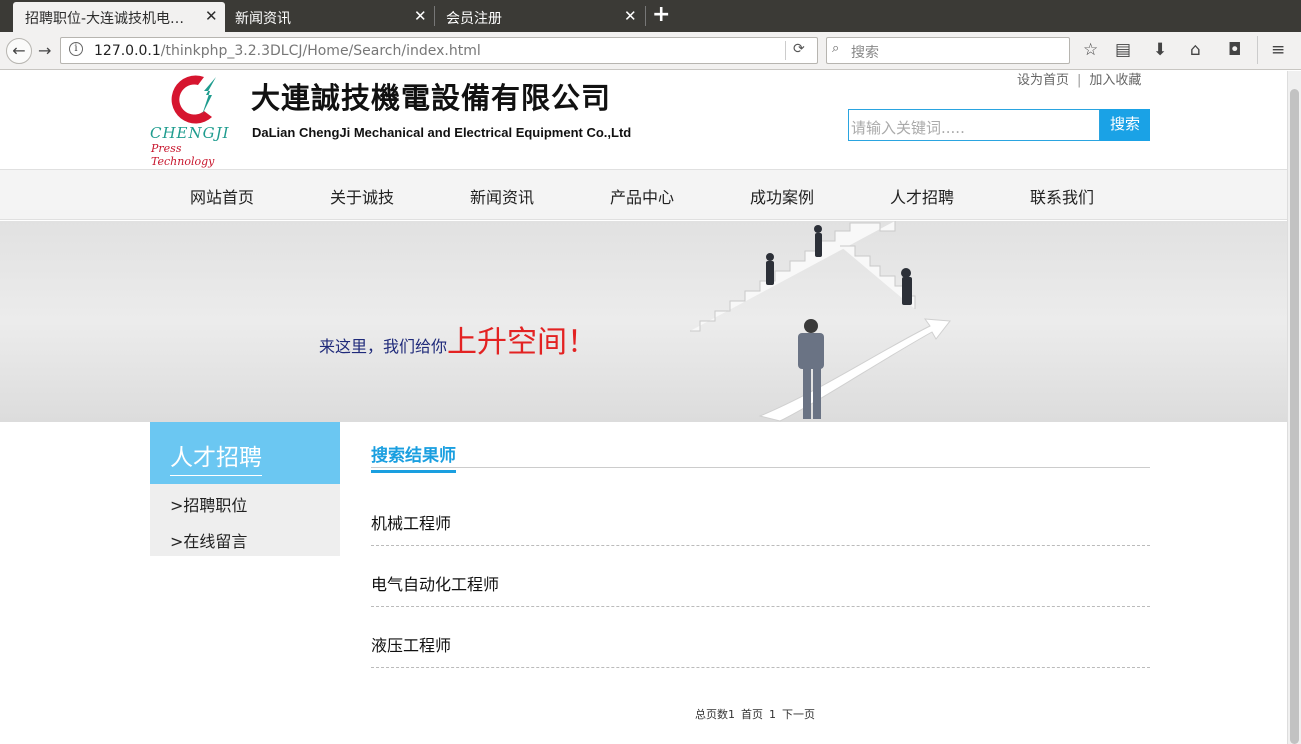  What do you see at coordinates (948, 50) in the screenshot?
I see `browser-search-field: ⌕ 搜索` at bounding box center [948, 50].